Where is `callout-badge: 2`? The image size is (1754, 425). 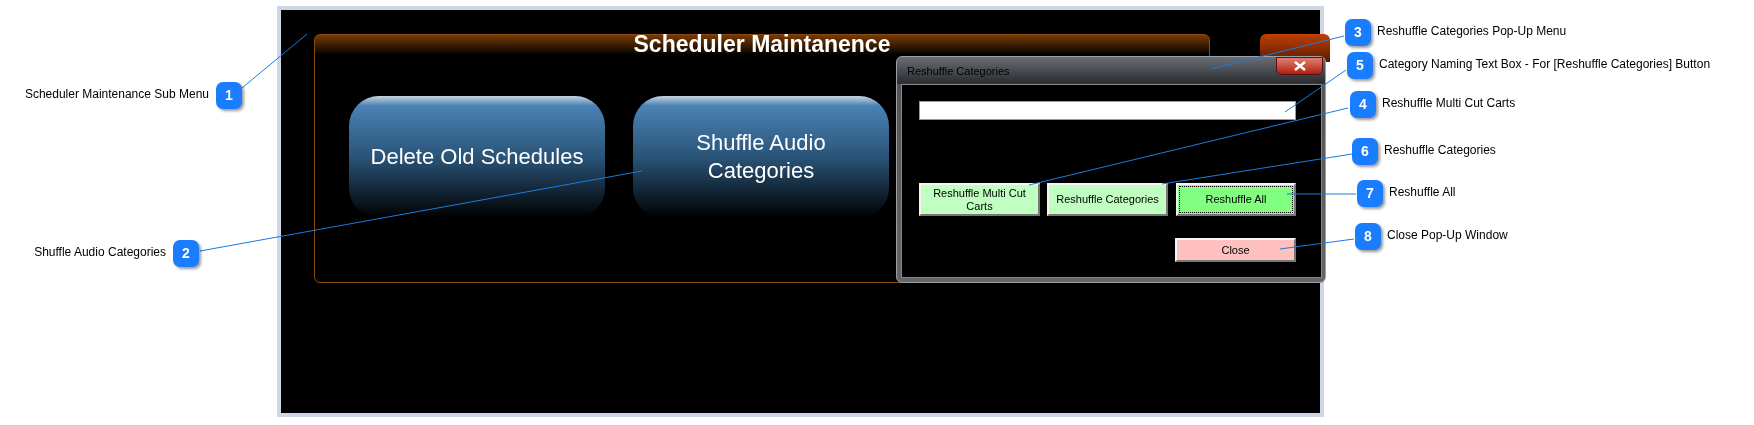
callout-badge: 2 is located at coordinates (186, 253).